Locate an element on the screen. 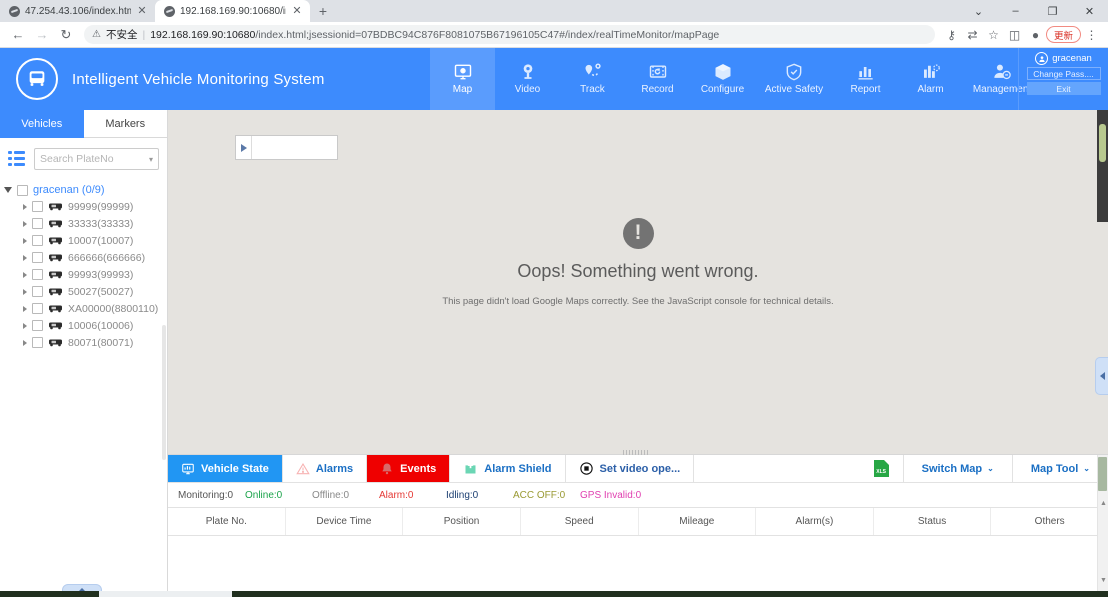  update-button: 更新 is located at coordinates (1063, 34).